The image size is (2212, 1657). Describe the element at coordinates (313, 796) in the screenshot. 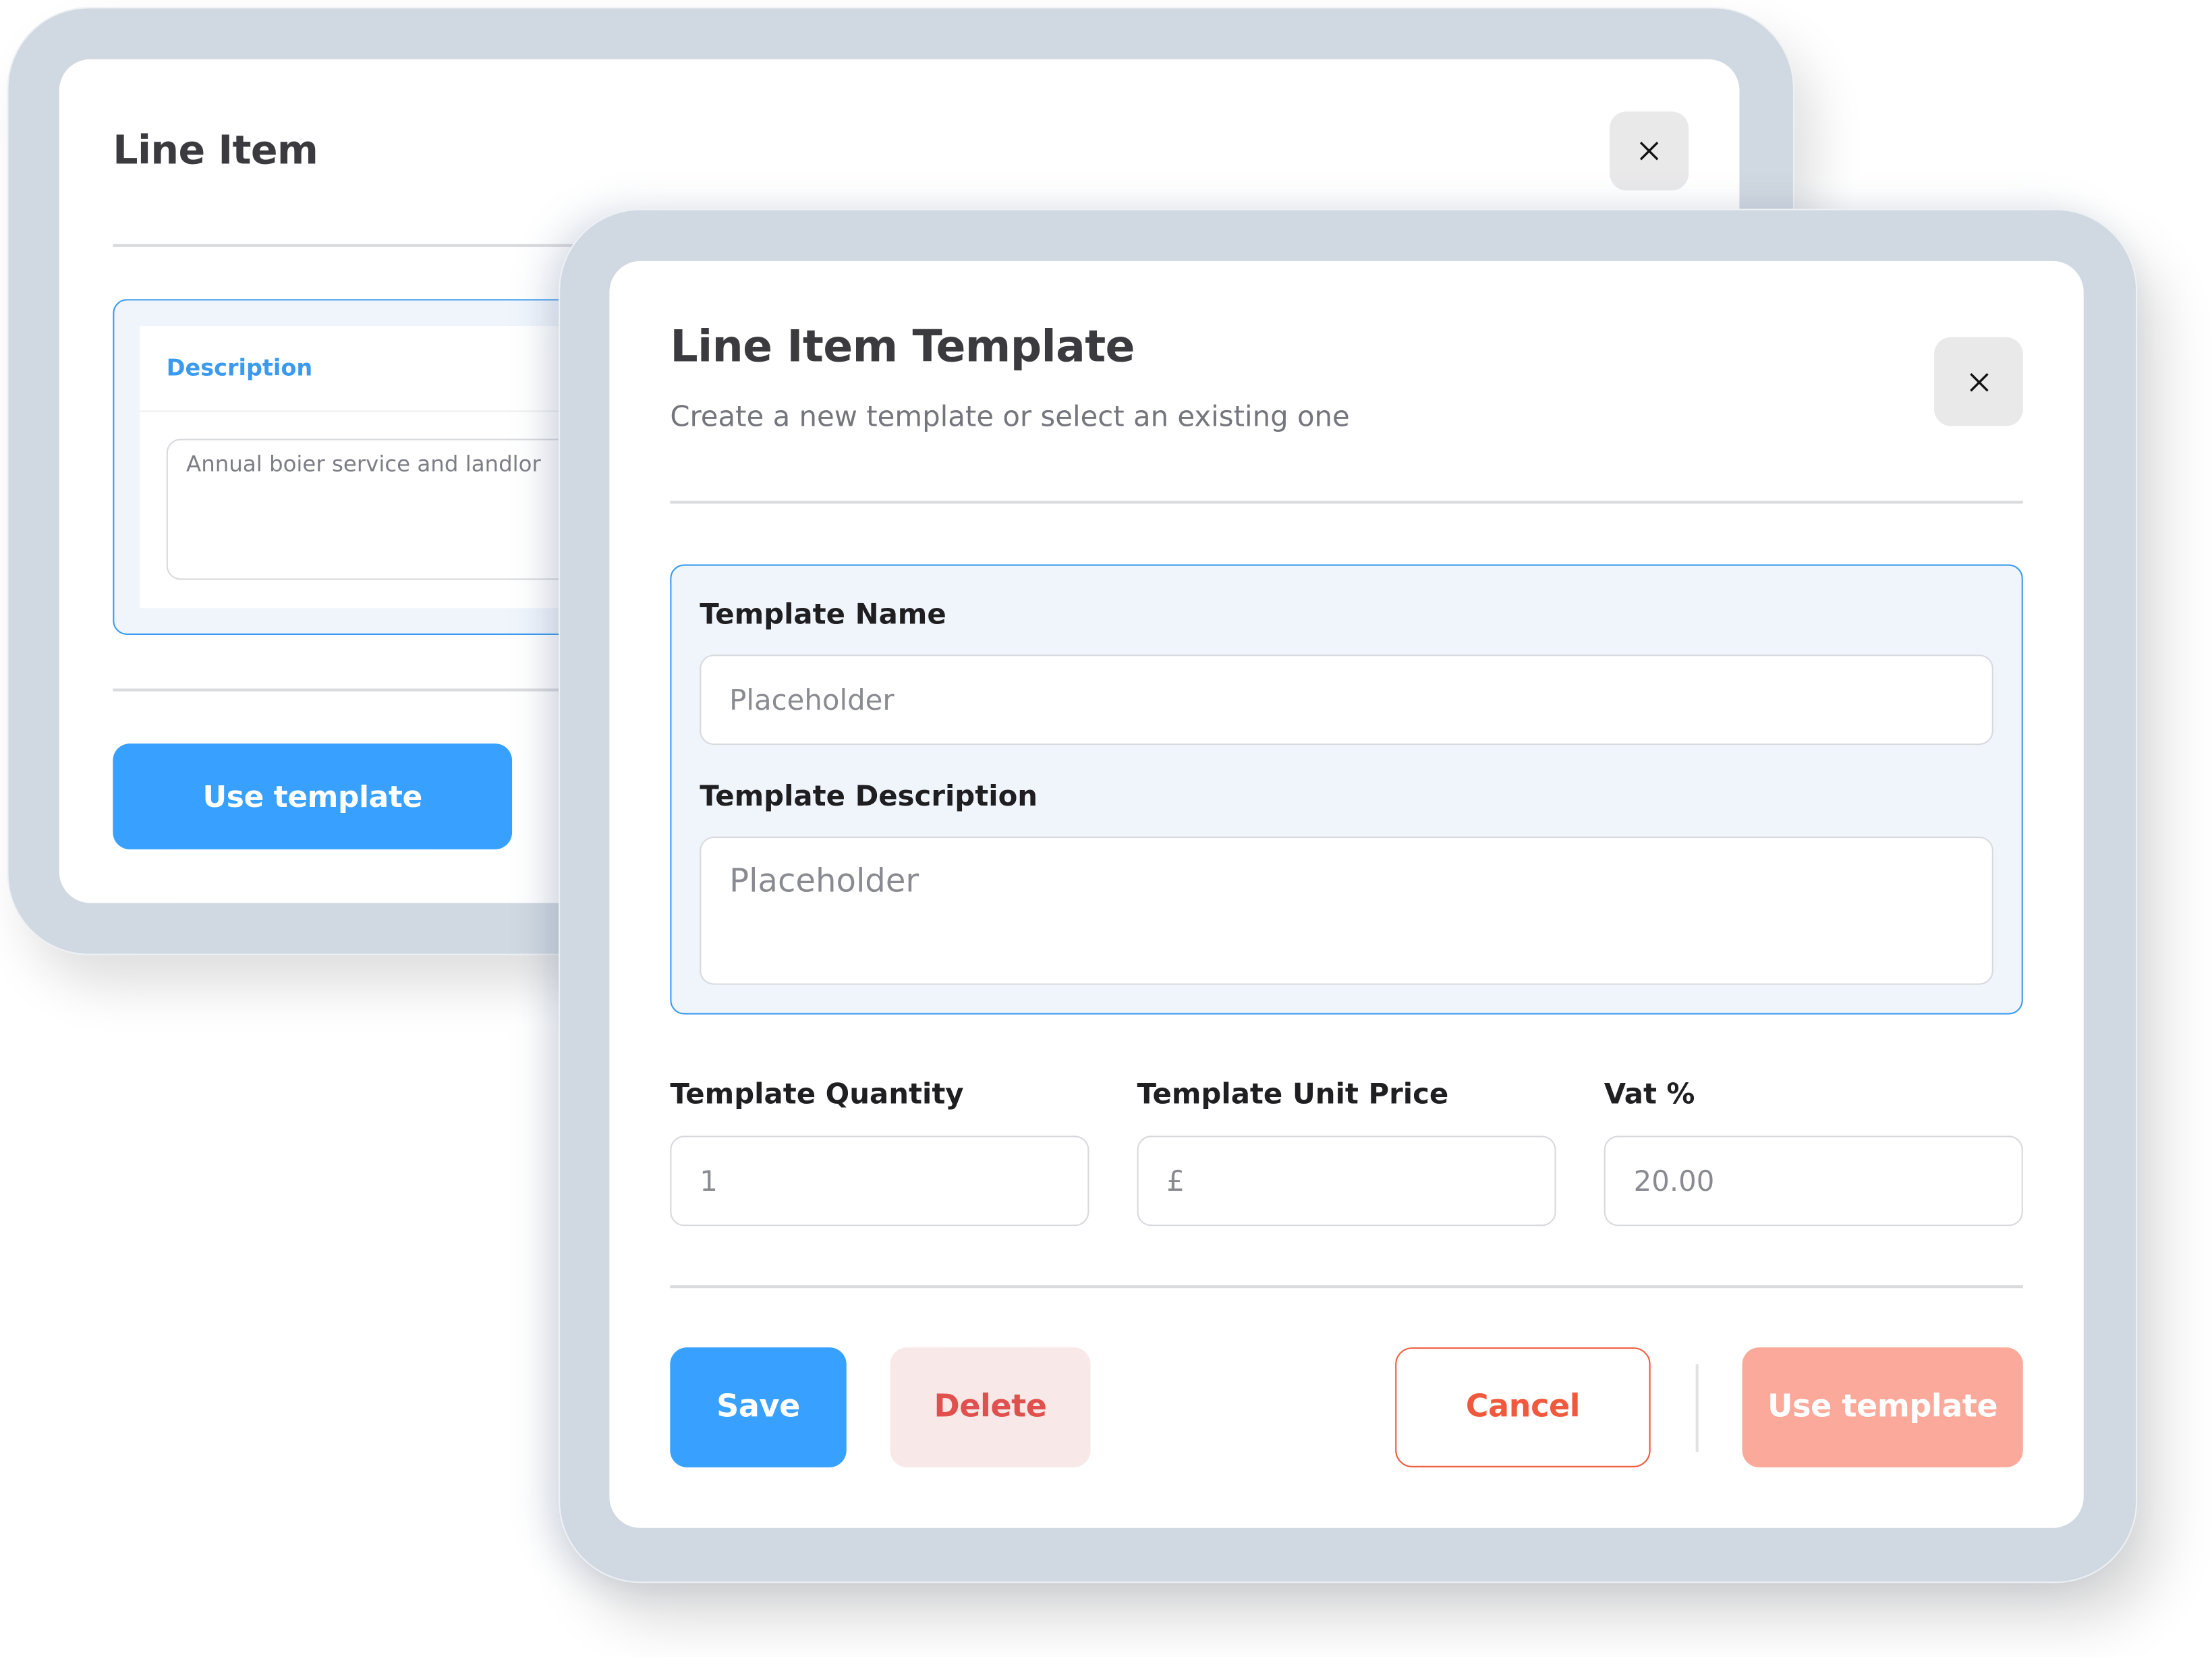

I see `back-use-template-button: Use template` at that location.